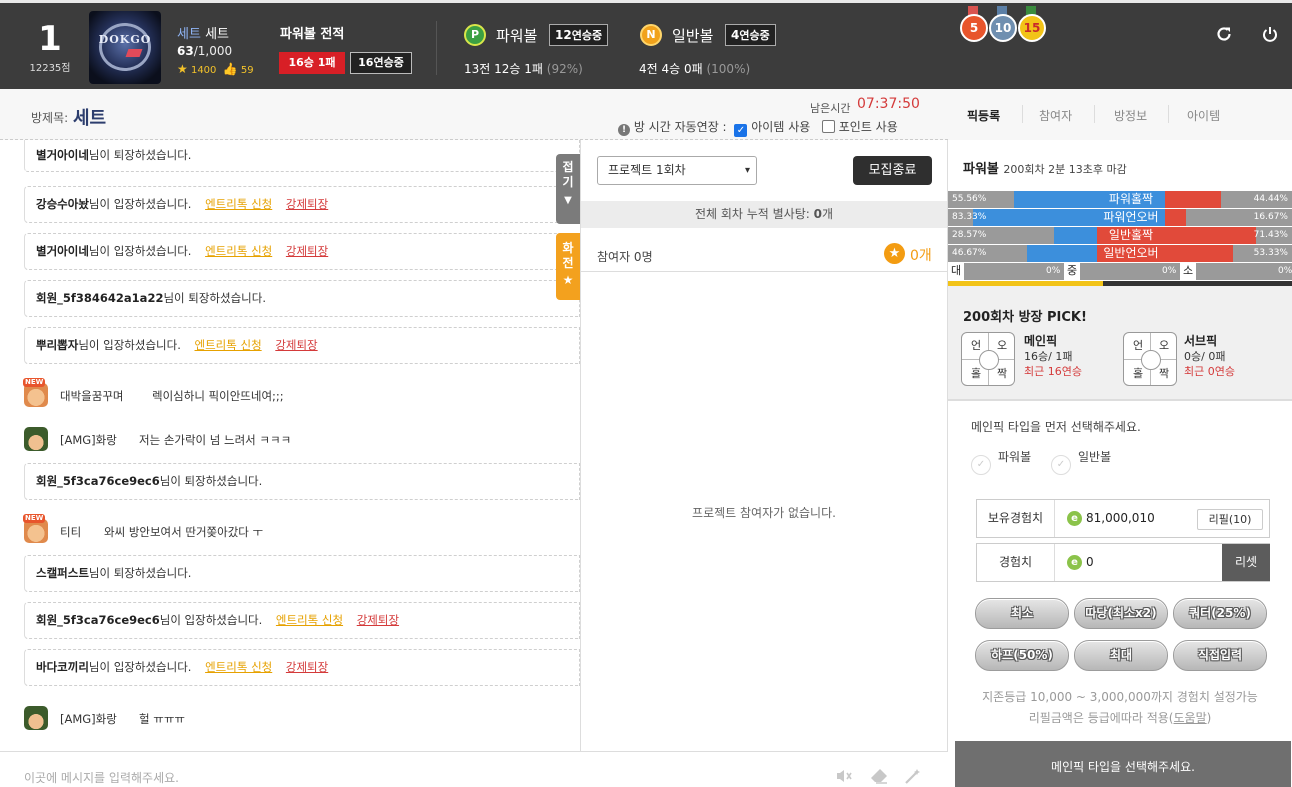  Describe the element at coordinates (568, 200) in the screenshot. I see `caret-down-icon: ▼` at that location.